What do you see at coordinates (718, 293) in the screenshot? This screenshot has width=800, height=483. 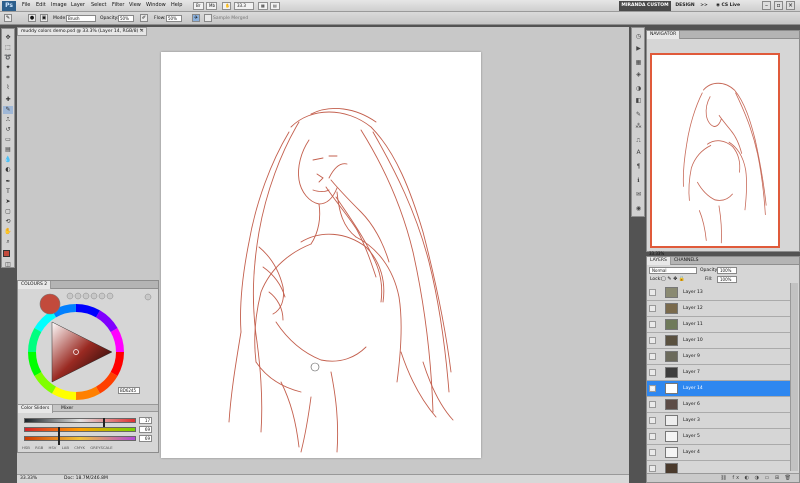 I see `layer-row: Layer 13` at bounding box center [718, 293].